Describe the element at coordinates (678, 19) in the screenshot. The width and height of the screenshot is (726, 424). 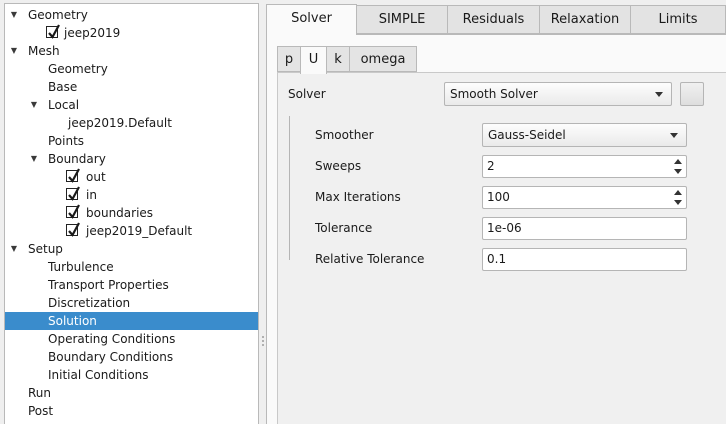
I see `tab-limits: Limits` at that location.